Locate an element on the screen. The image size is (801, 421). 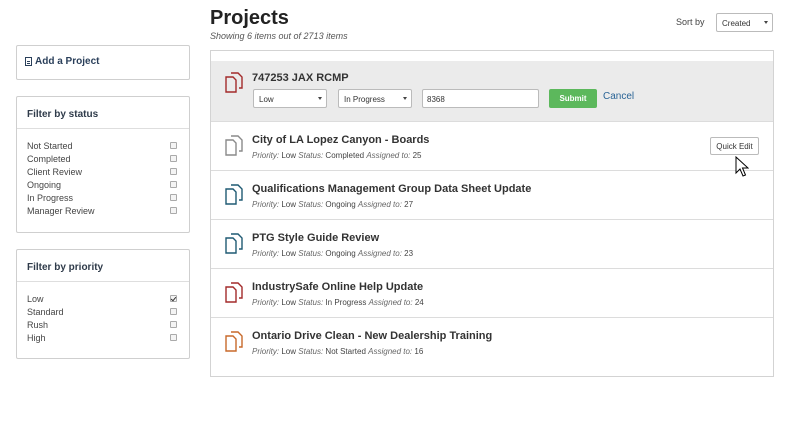
quick-edit-button: Quick Edit is located at coordinates (734, 146).